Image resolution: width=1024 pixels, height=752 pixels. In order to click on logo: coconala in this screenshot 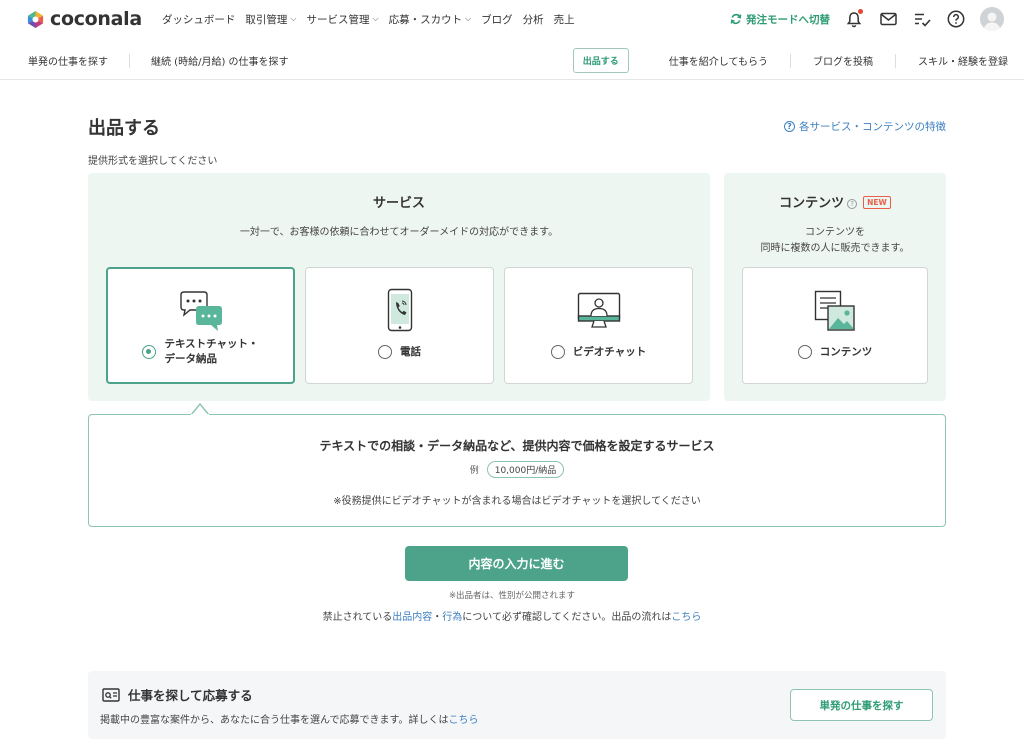, I will do `click(84, 19)`.